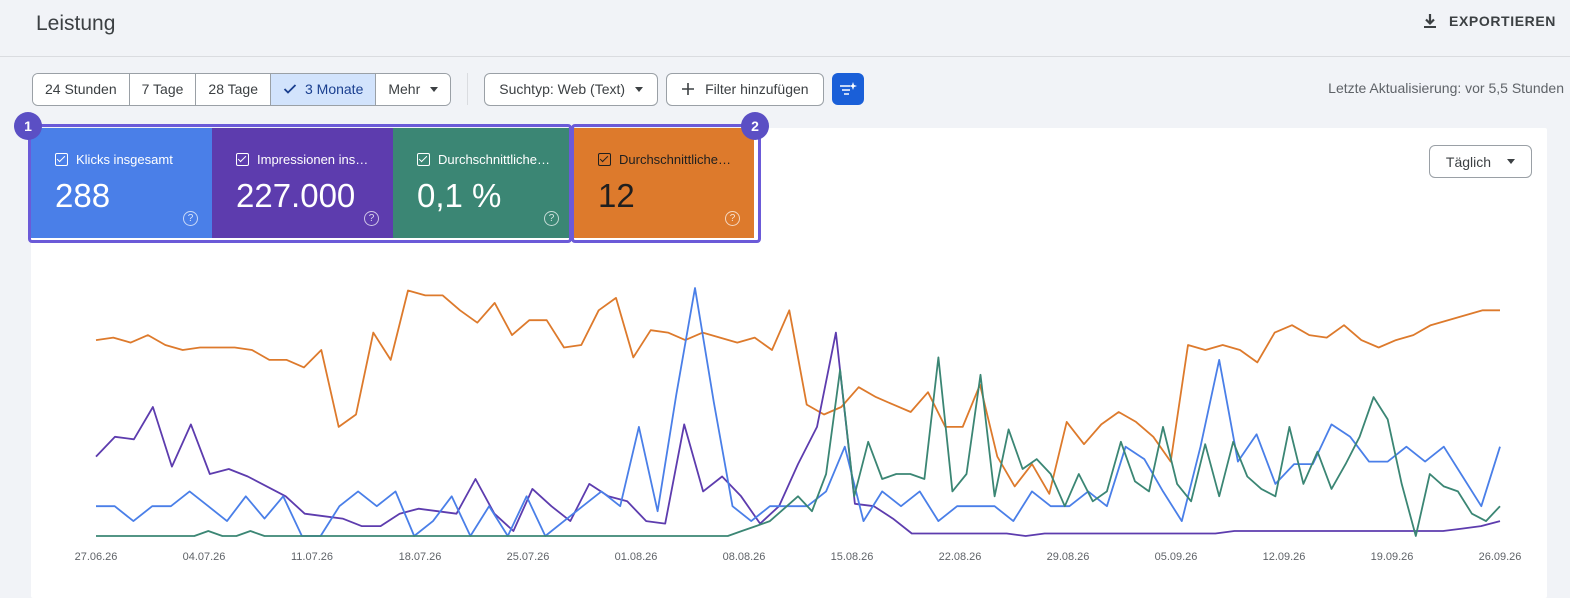 This screenshot has height=598, width=1570. I want to click on x-tick-label: 18.07.26, so click(420, 557).